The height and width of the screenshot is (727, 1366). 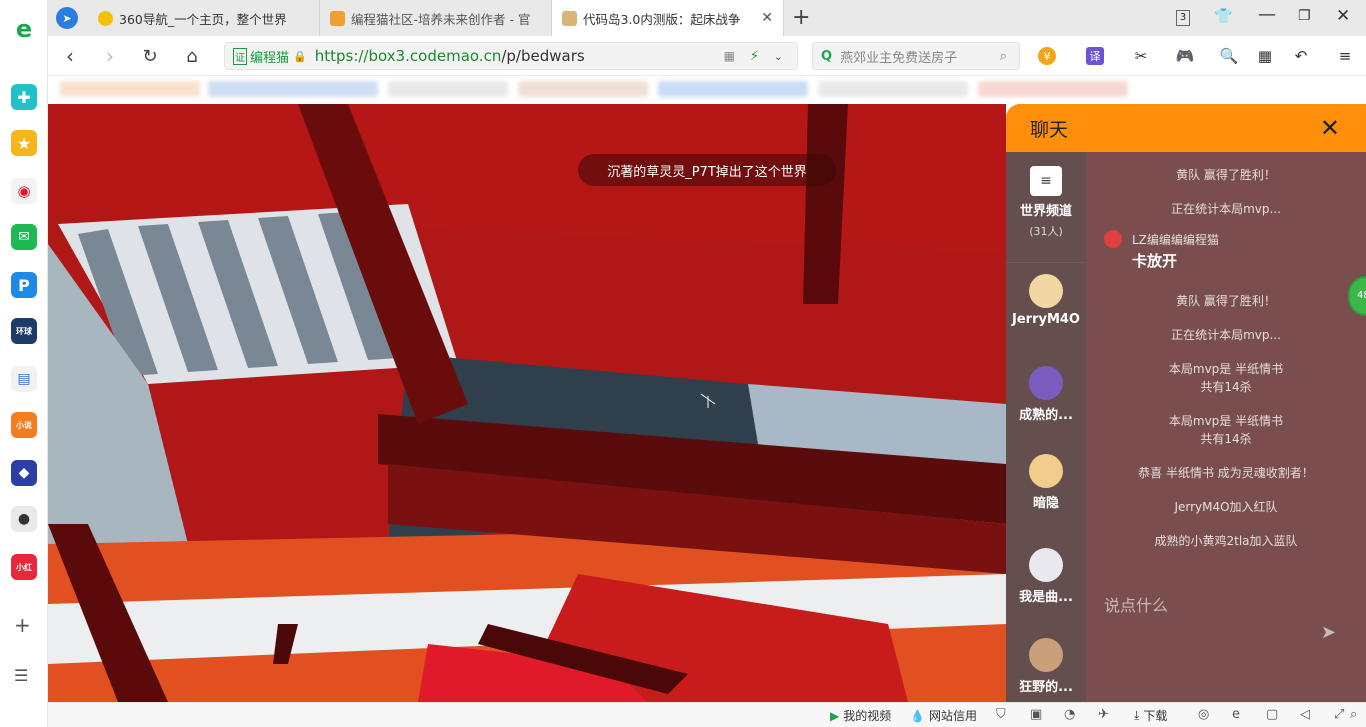 What do you see at coordinates (24, 473) in the screenshot?
I see `game-app-icon: ◆` at bounding box center [24, 473].